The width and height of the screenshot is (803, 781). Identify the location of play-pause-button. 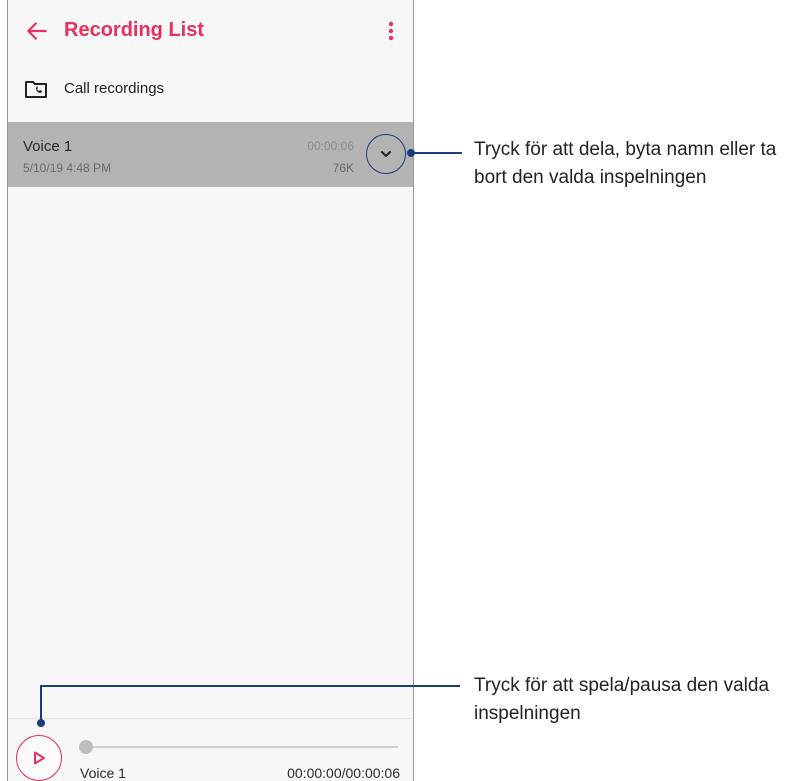
(39, 758).